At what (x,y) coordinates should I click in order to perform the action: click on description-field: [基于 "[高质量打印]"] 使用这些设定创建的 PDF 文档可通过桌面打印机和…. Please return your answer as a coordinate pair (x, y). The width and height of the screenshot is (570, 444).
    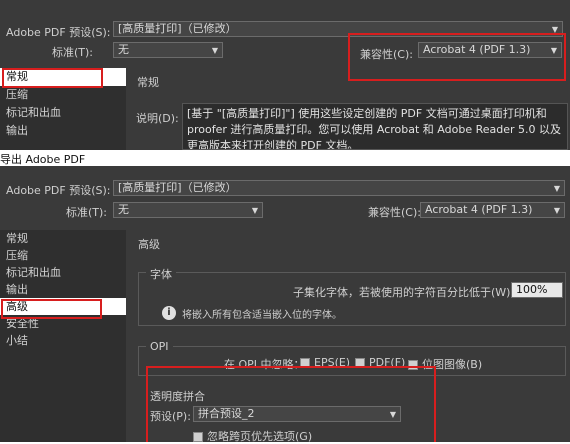
    Looking at the image, I should click on (375, 126).